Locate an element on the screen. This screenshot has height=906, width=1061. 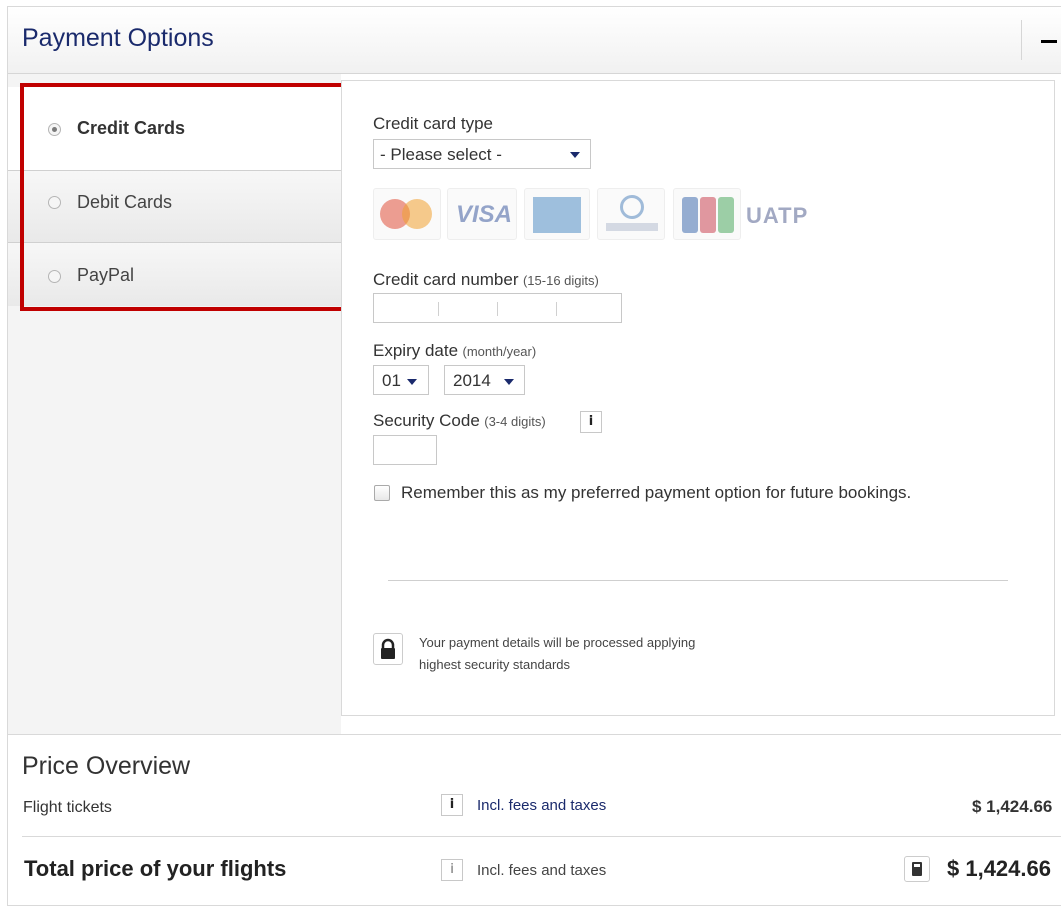
card-type-value: - Please select - is located at coordinates (441, 154).